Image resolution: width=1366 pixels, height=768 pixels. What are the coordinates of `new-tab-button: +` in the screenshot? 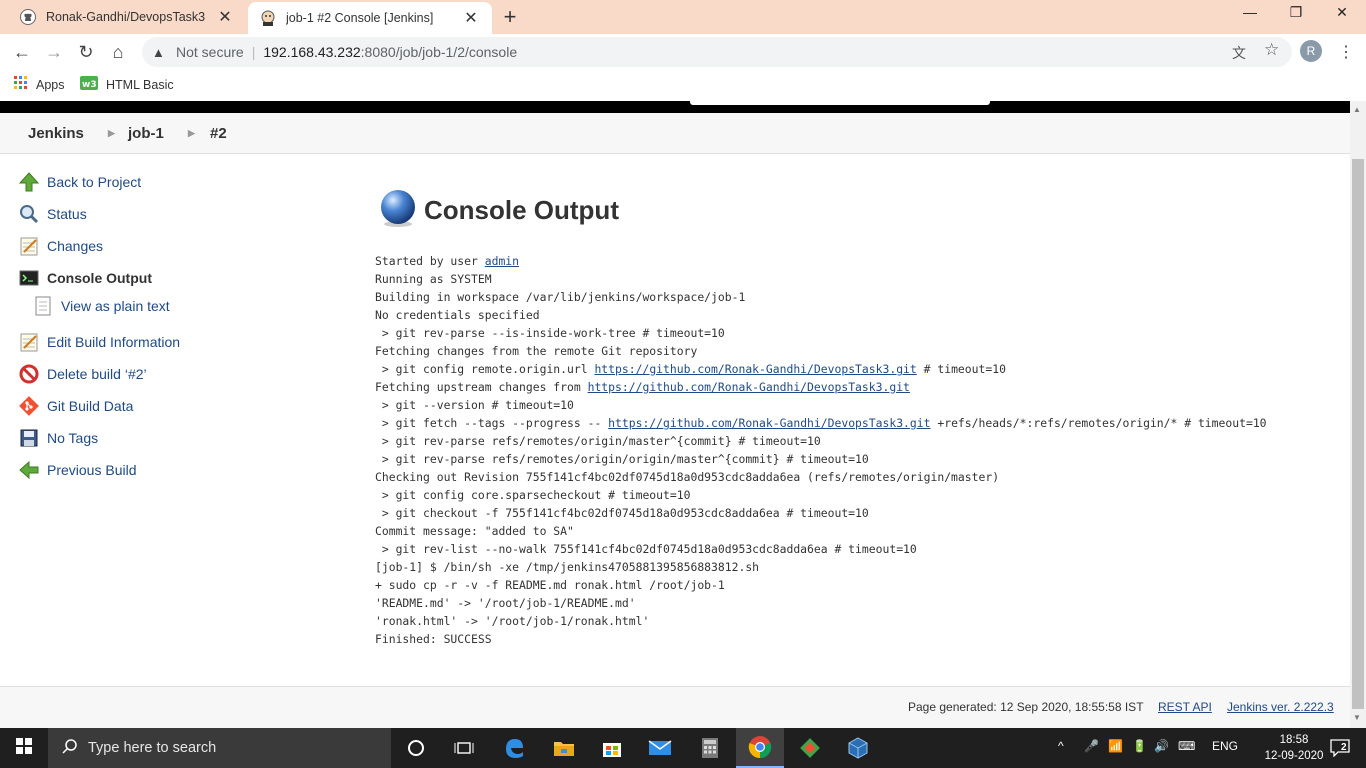 It's located at (510, 17).